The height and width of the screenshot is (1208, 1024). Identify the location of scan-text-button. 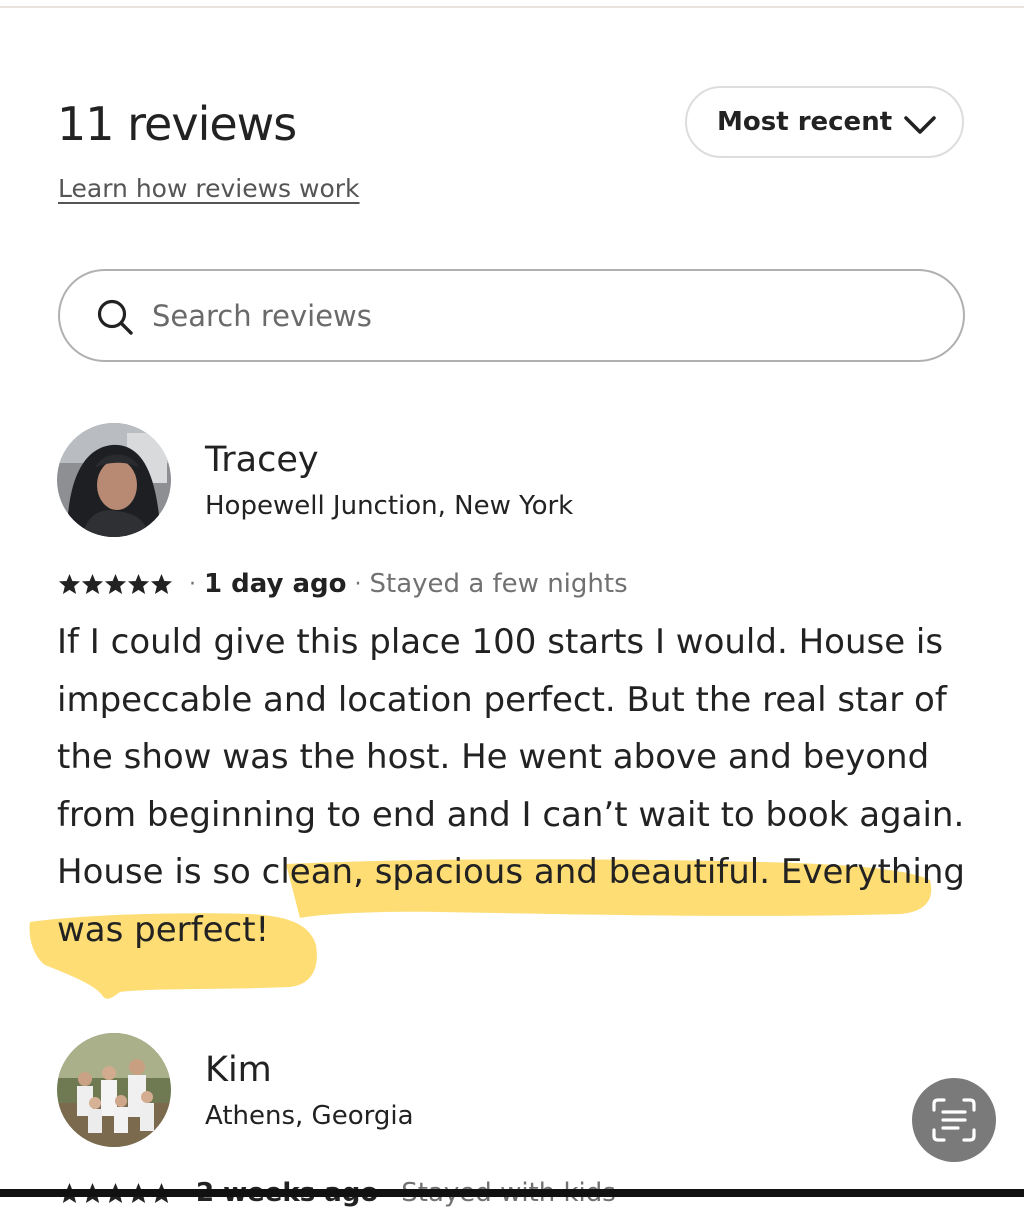
(954, 1120).